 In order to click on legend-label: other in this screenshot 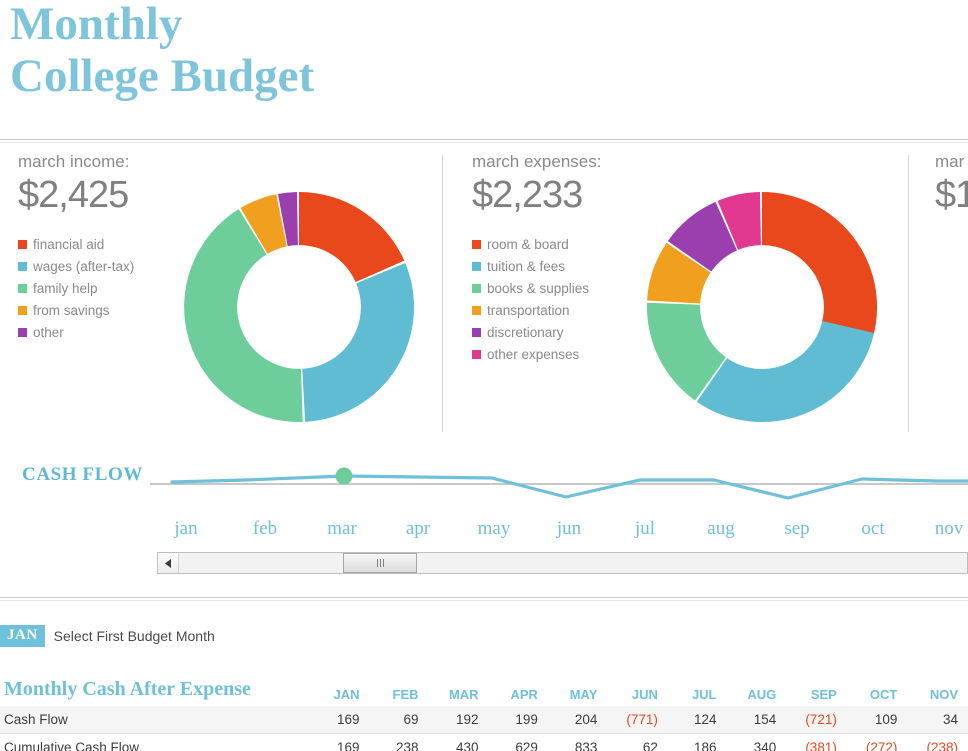, I will do `click(48, 332)`.